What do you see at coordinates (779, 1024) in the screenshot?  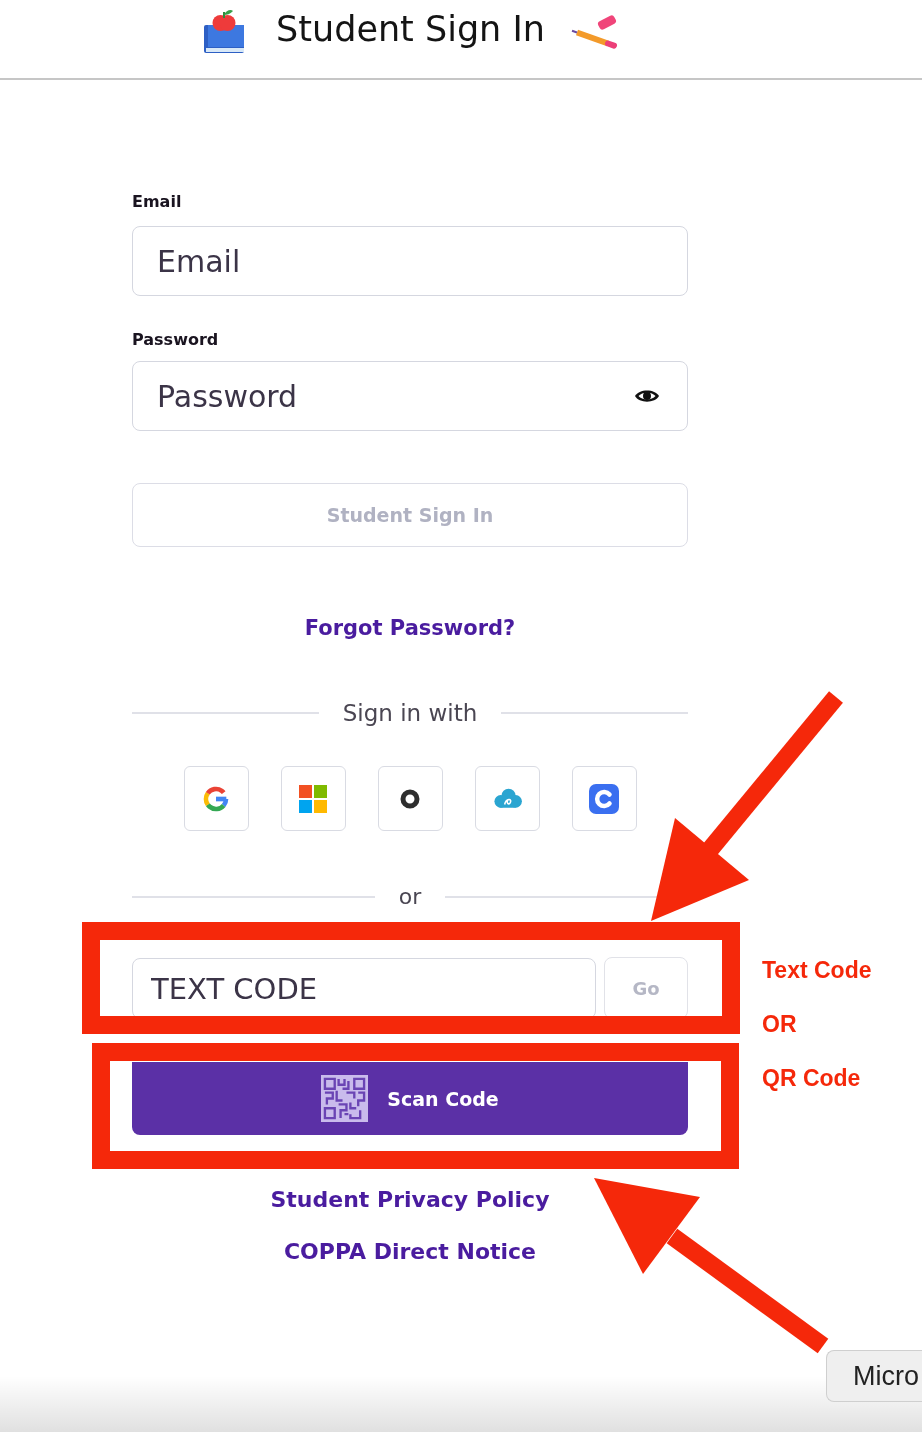 I see `annotation-label: OR` at bounding box center [779, 1024].